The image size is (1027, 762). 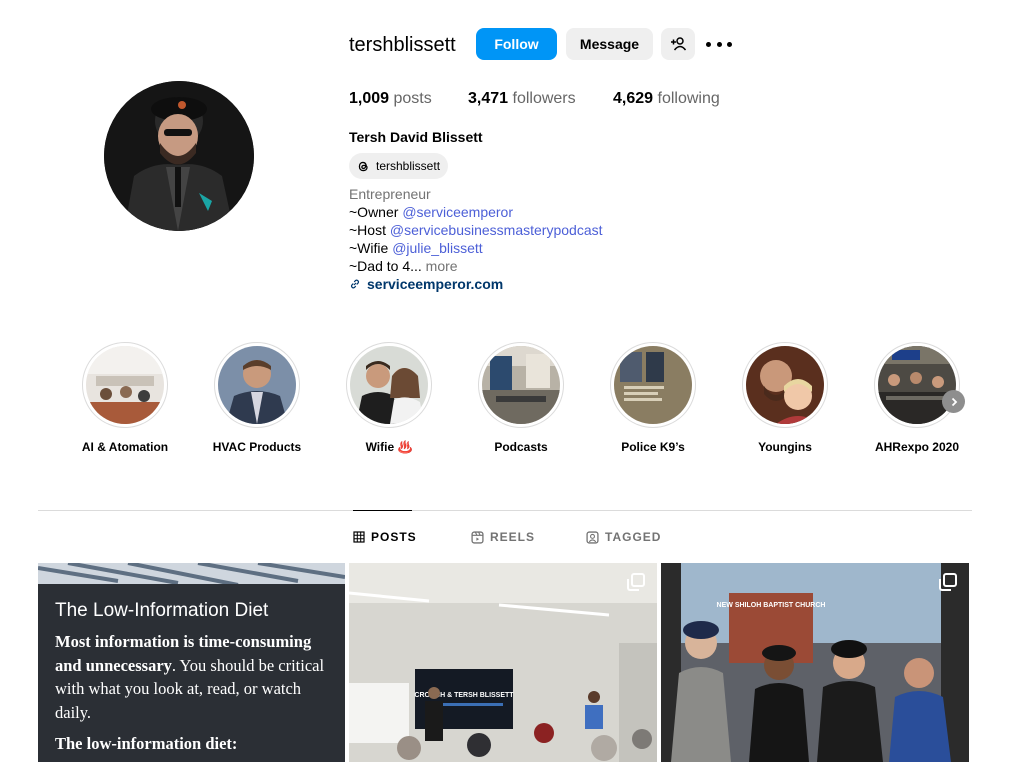 I want to click on posts-stat: 1,009 posts, so click(x=390, y=99).